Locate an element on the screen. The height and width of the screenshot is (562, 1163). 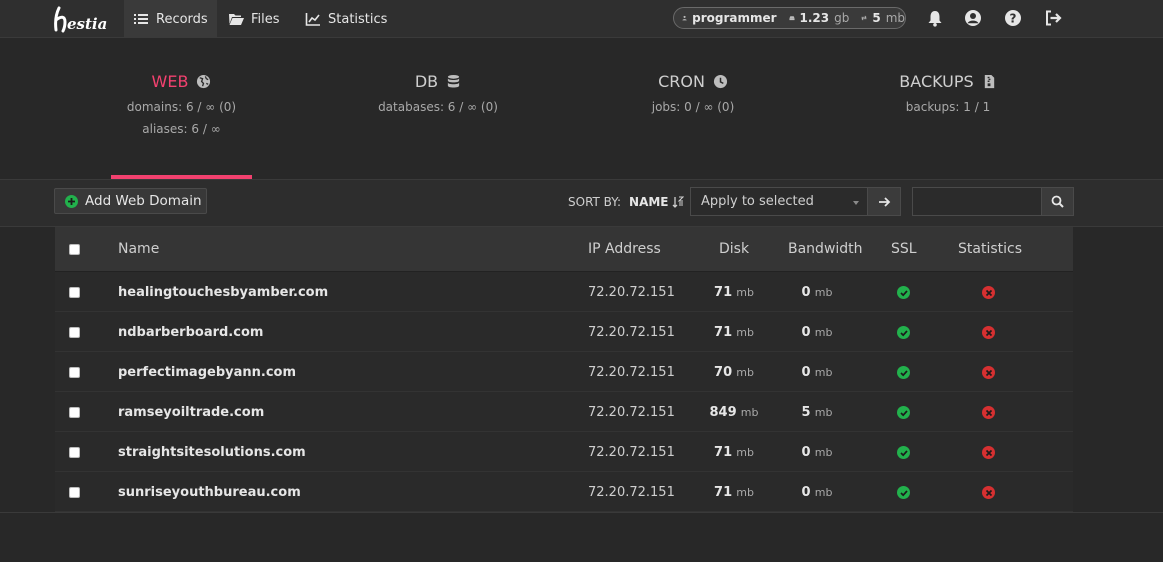
bulk-action-select: Apply to selected is located at coordinates (779, 201).